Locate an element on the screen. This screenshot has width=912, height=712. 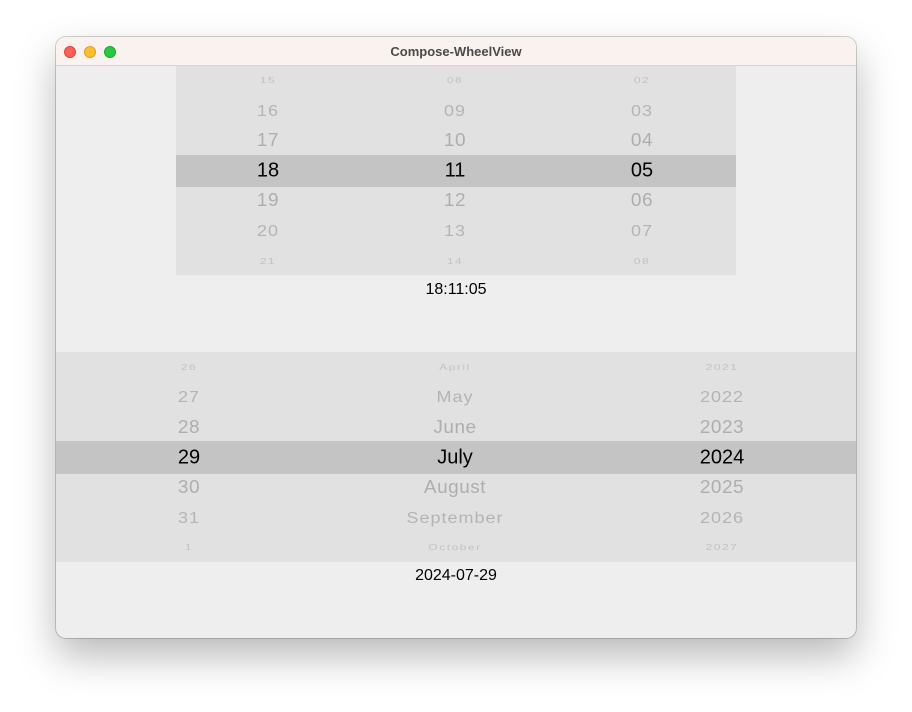
selected-time-label: 18:11:05 is located at coordinates (456, 289).